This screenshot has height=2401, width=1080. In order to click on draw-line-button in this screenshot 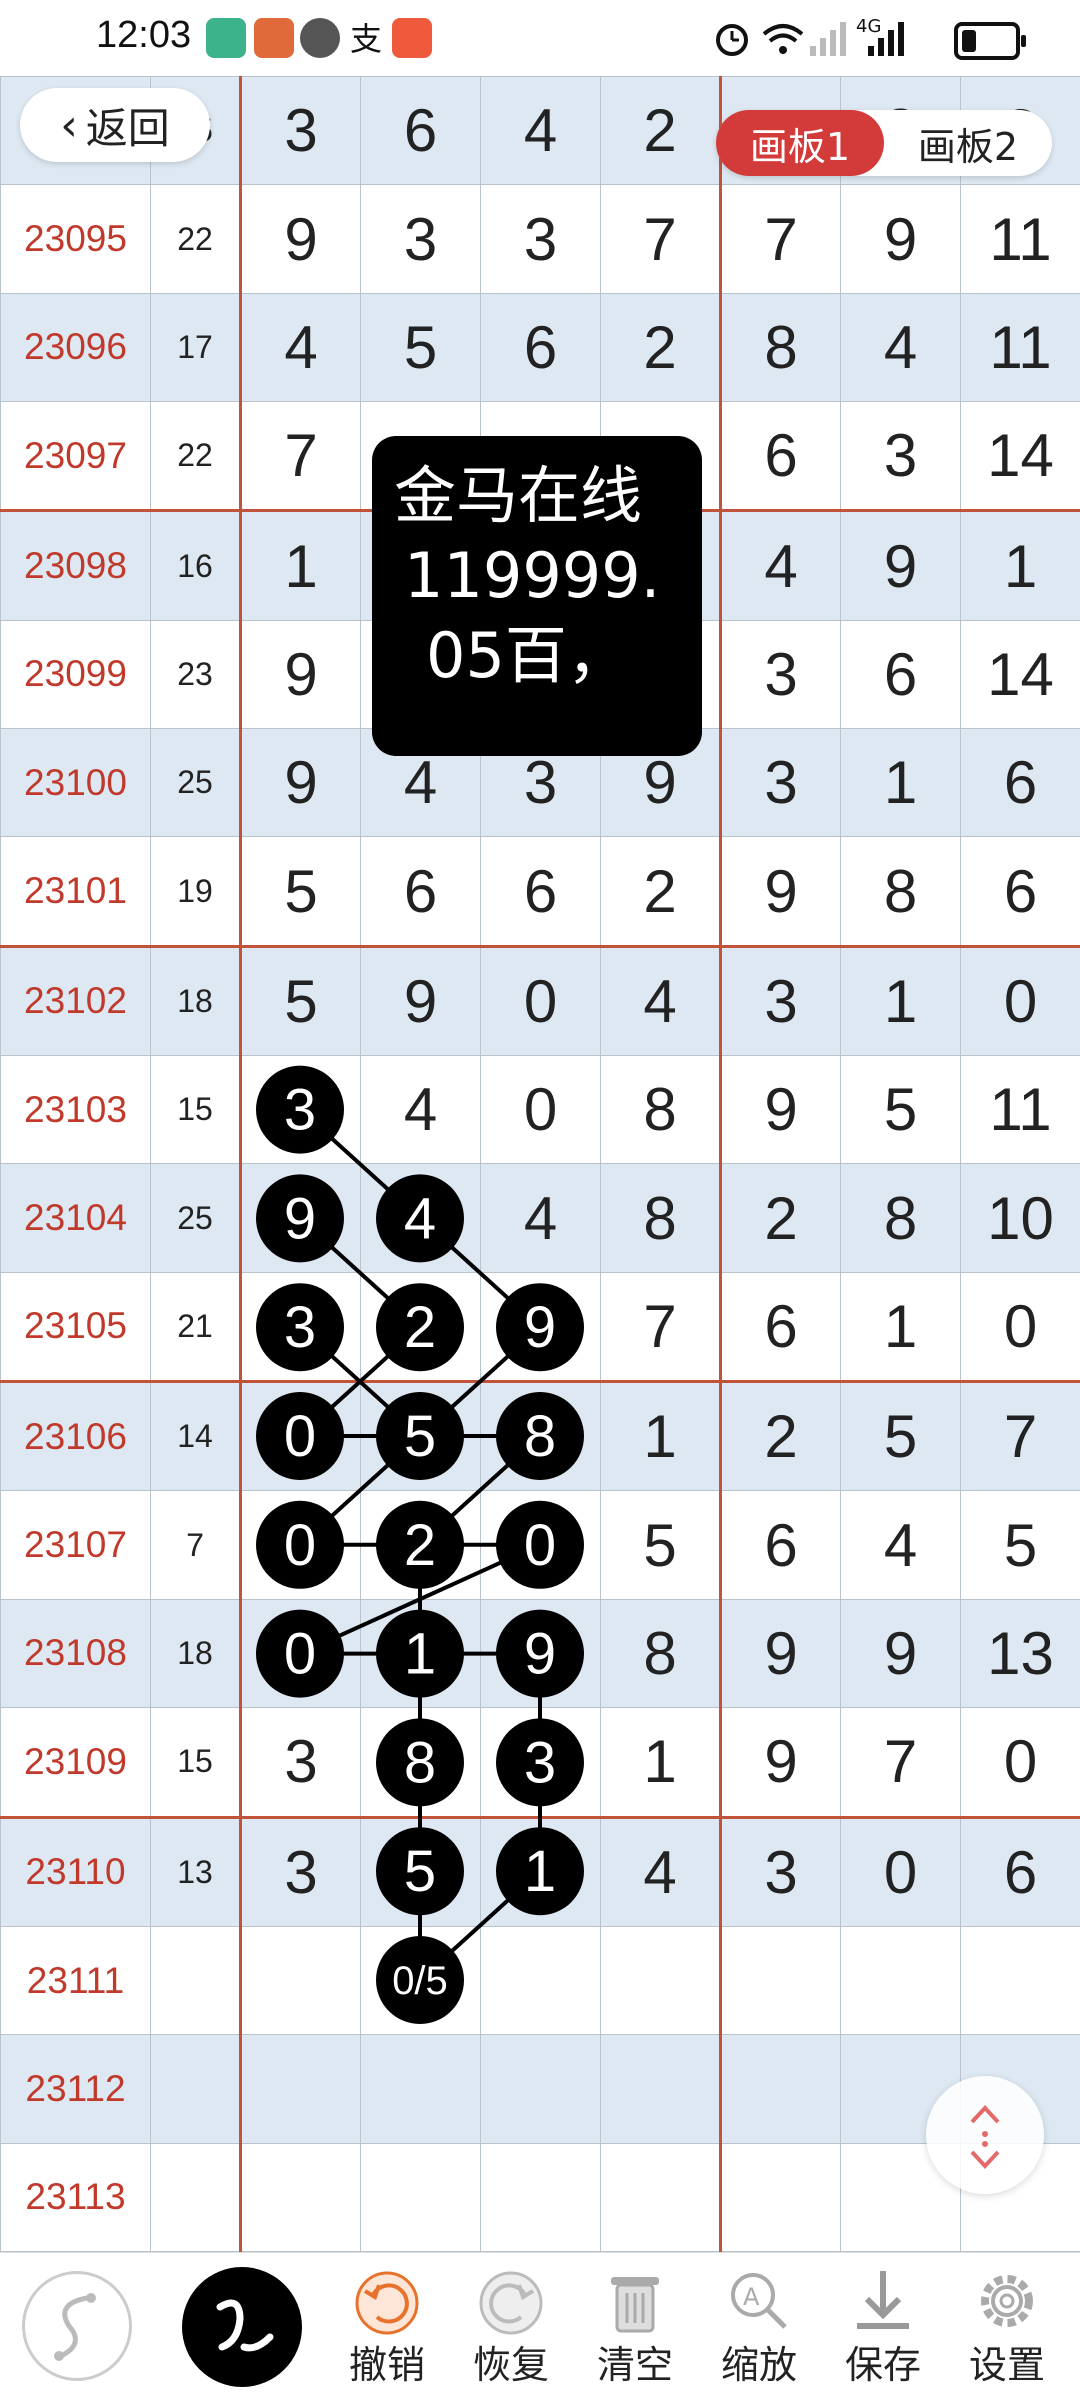, I will do `click(242, 2327)`.